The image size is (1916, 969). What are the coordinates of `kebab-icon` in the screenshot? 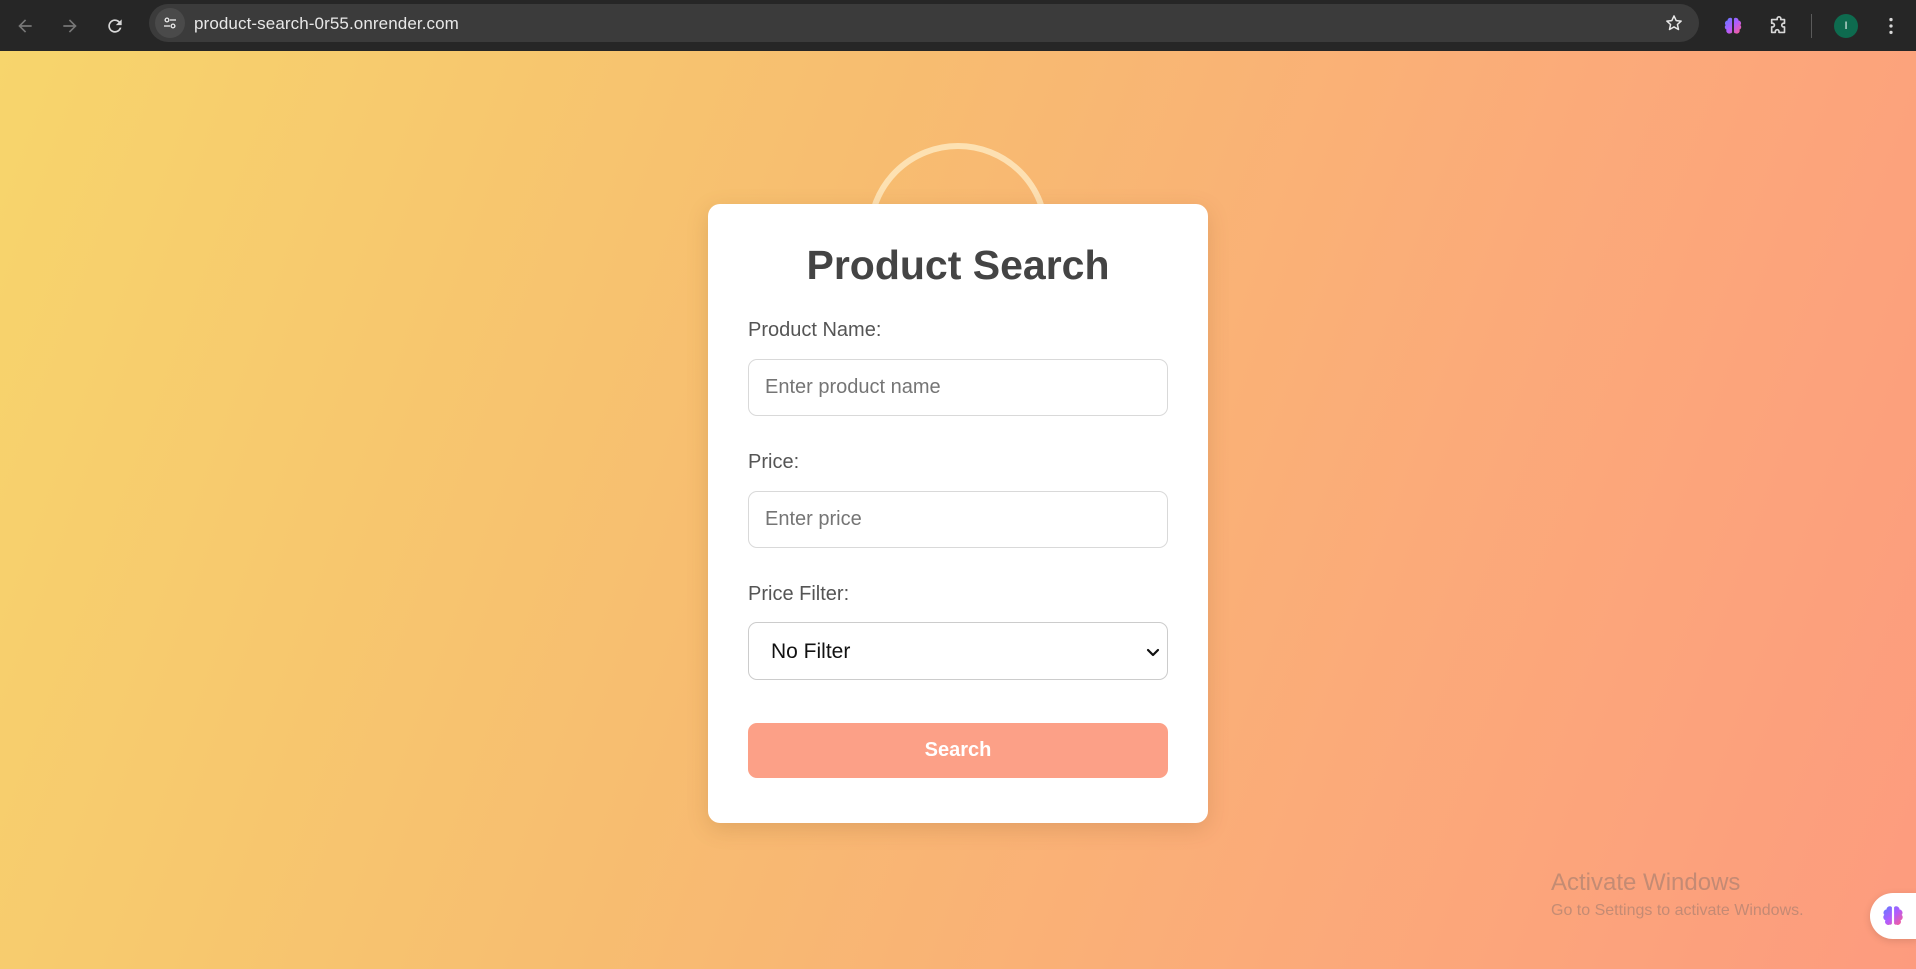 It's located at (1891, 26).